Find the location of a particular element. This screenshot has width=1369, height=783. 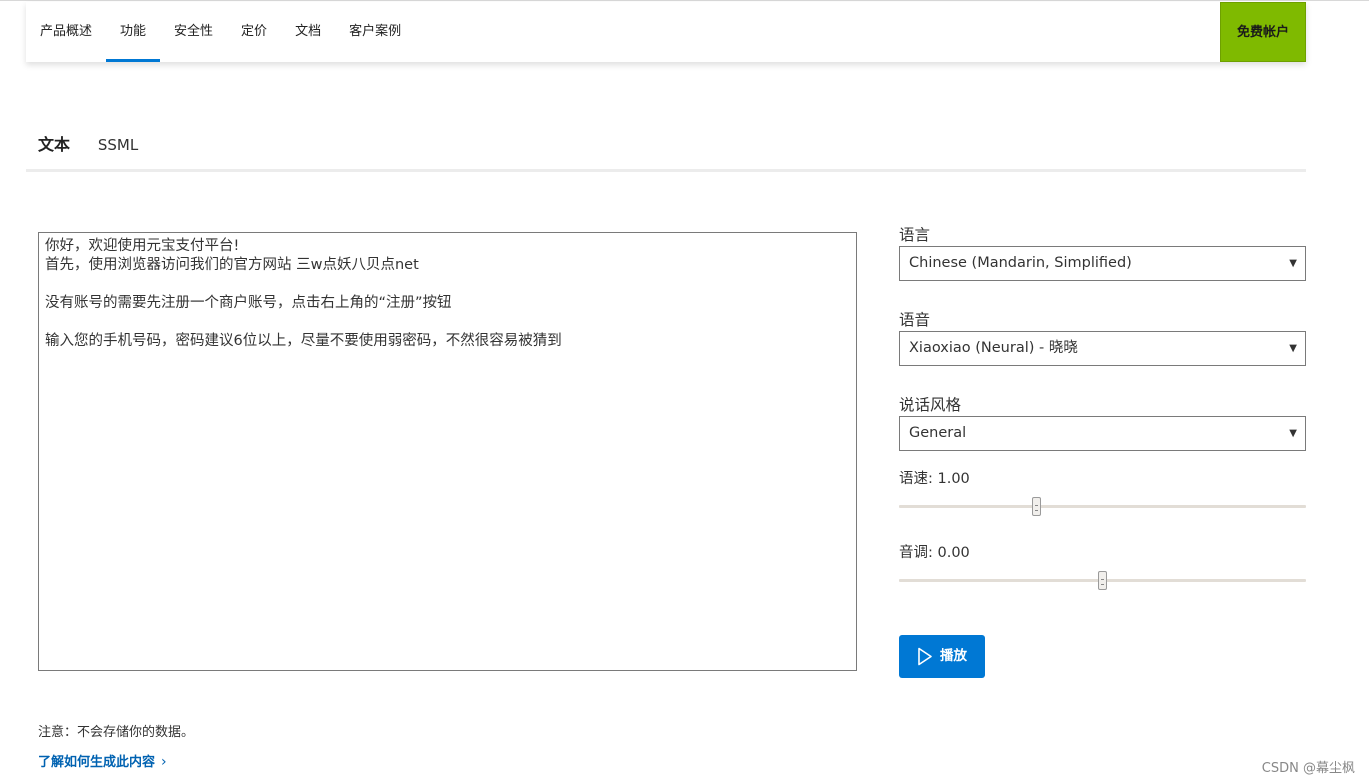

tab-text: 文本 is located at coordinates (54, 145).